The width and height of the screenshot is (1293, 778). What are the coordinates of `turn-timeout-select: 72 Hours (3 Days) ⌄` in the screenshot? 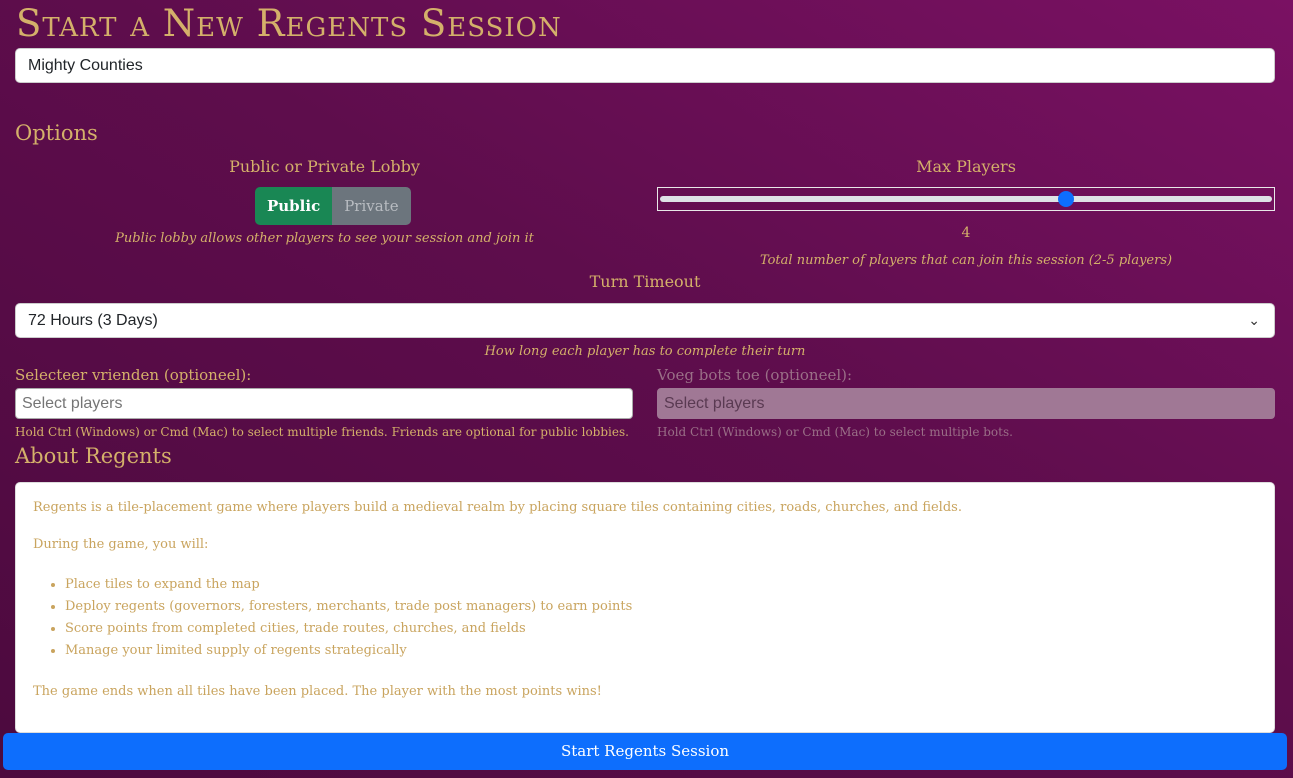 It's located at (645, 320).